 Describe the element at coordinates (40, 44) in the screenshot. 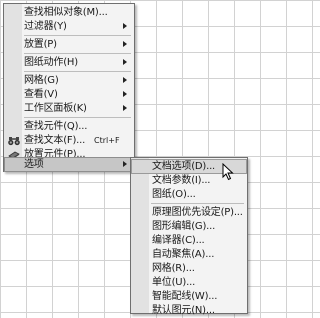

I see `menu-item-label: 放置(P)` at that location.